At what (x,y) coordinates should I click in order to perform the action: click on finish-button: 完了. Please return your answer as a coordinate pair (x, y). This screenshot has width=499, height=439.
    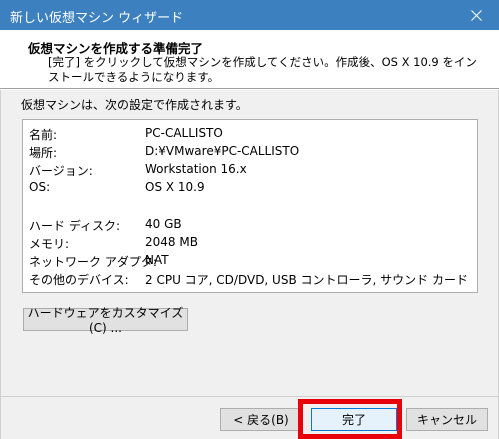
    Looking at the image, I should click on (354, 419).